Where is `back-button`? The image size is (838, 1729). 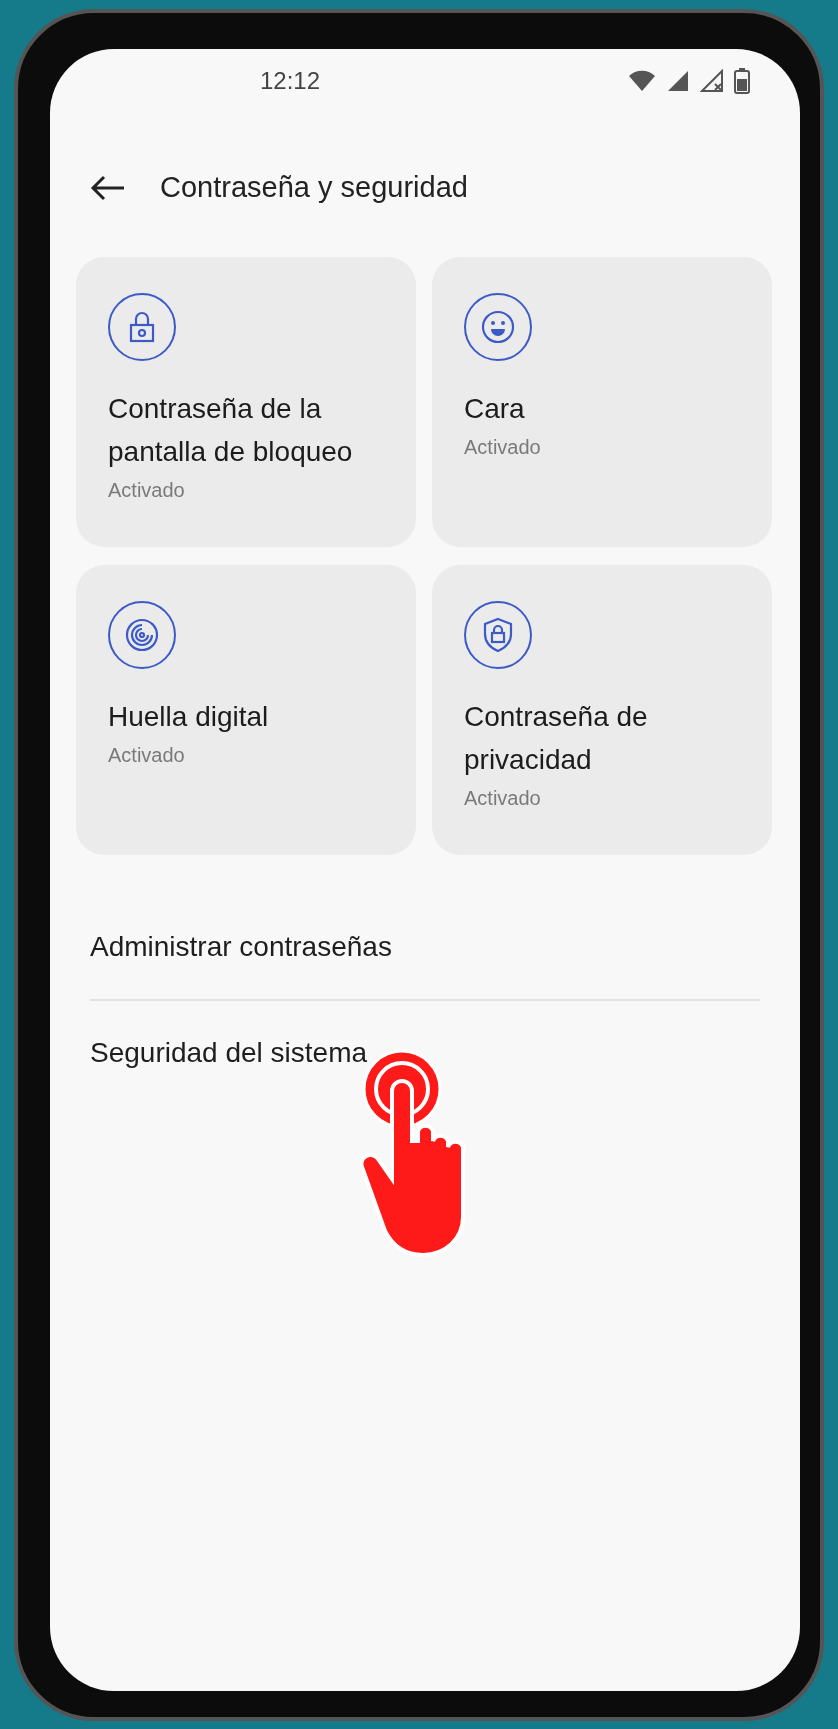
back-button is located at coordinates (108, 187).